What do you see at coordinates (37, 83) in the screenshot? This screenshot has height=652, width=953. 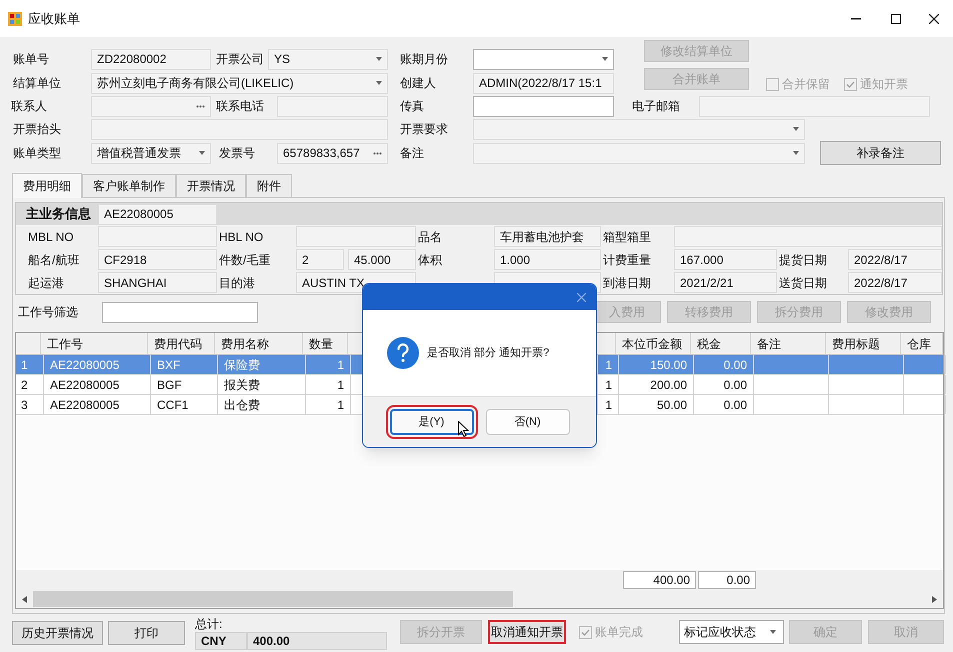 I see `field-label: 结算单位` at bounding box center [37, 83].